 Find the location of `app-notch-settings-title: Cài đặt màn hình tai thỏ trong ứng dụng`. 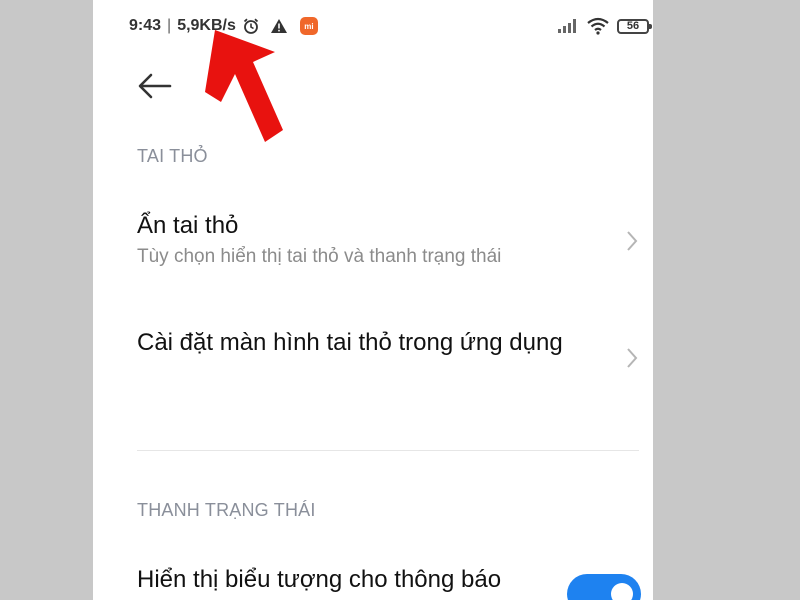

app-notch-settings-title: Cài đặt màn hình tai thỏ trong ứng dụng is located at coordinates (350, 342).